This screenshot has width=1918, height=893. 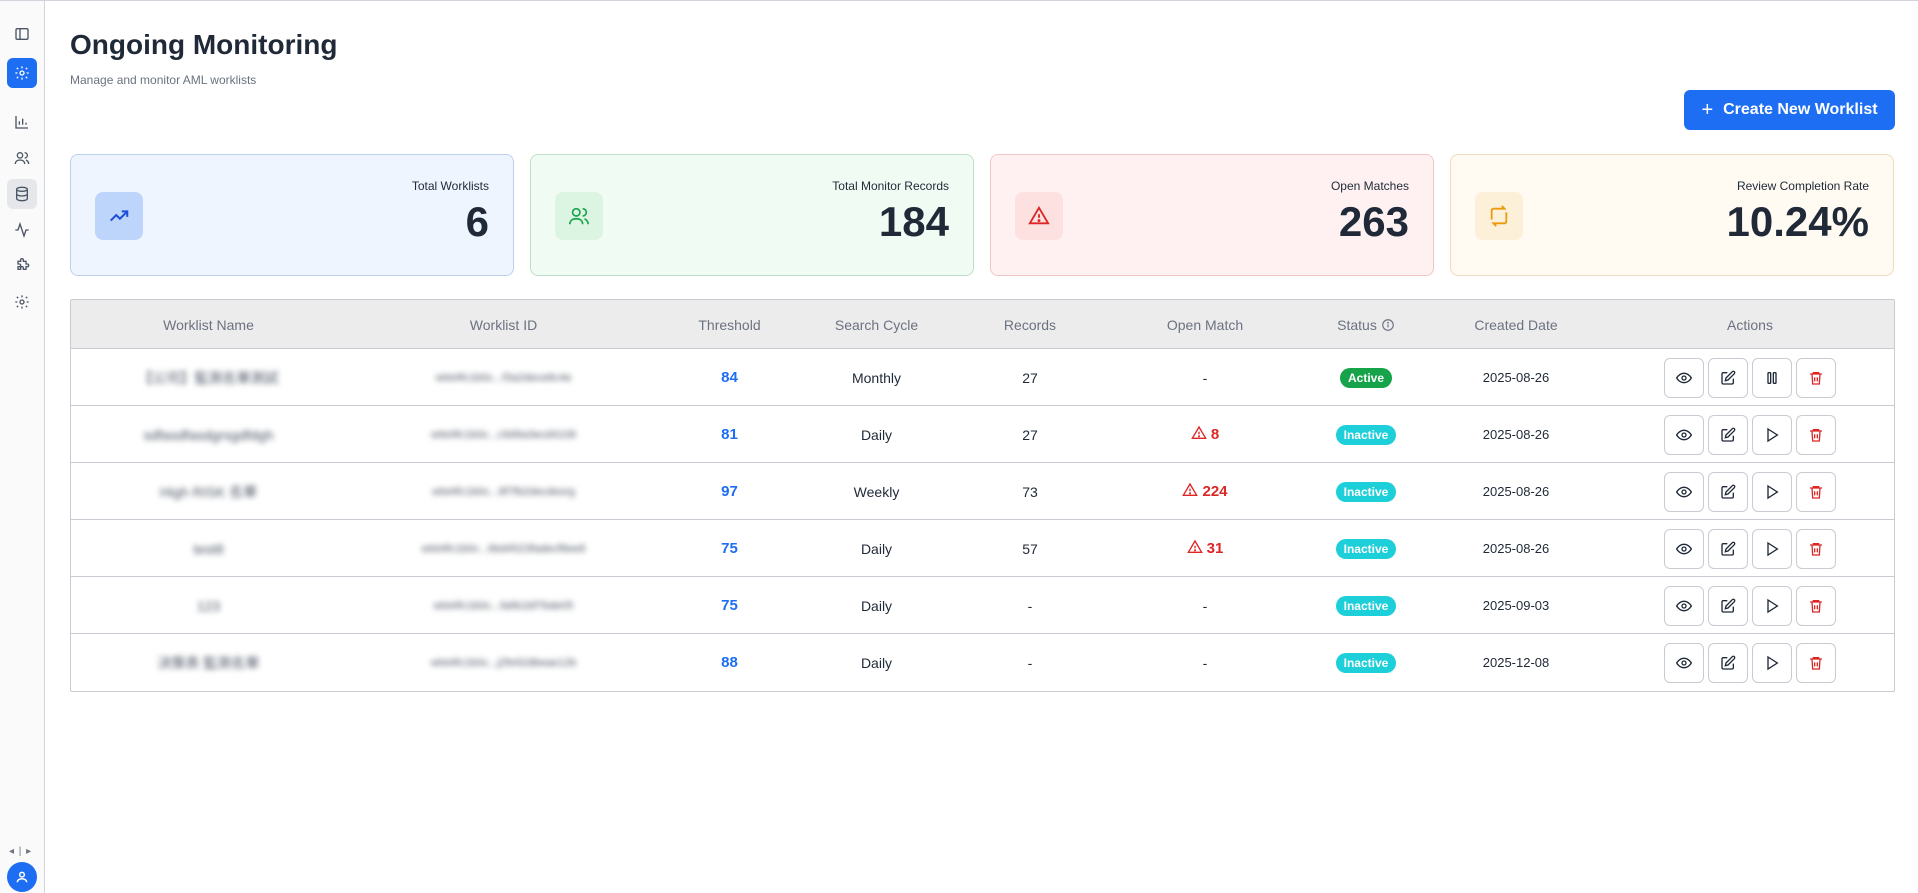 I want to click on cell-open-match: 31, so click(x=1205, y=548).